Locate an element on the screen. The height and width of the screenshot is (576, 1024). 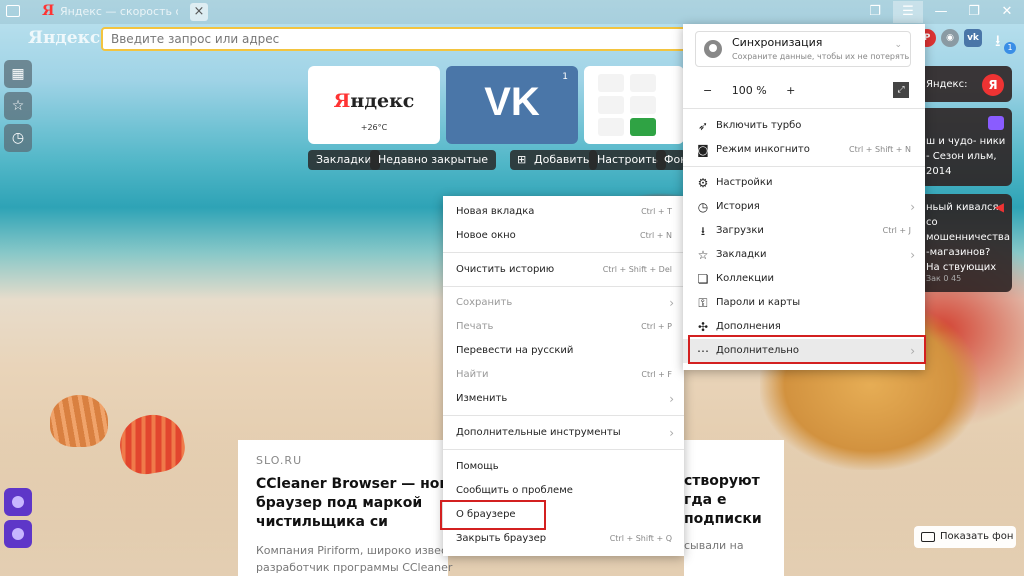
menu-item-find: Найти Ctrl + F is located at coordinates (563, 375).